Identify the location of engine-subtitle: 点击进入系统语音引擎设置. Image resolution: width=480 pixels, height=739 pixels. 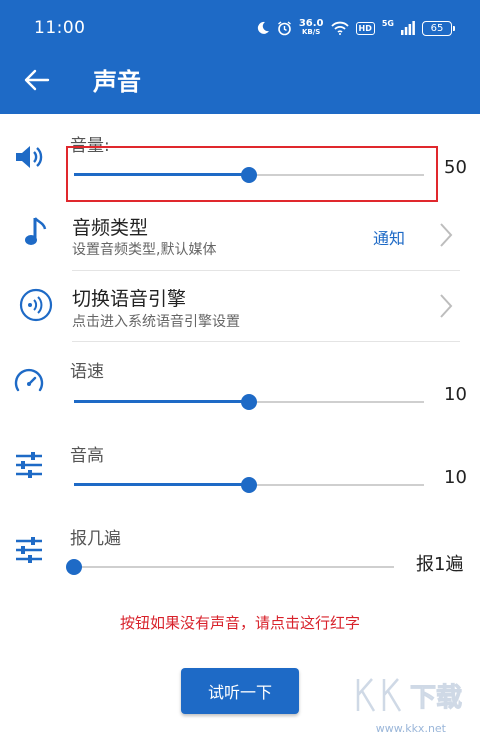
(156, 322).